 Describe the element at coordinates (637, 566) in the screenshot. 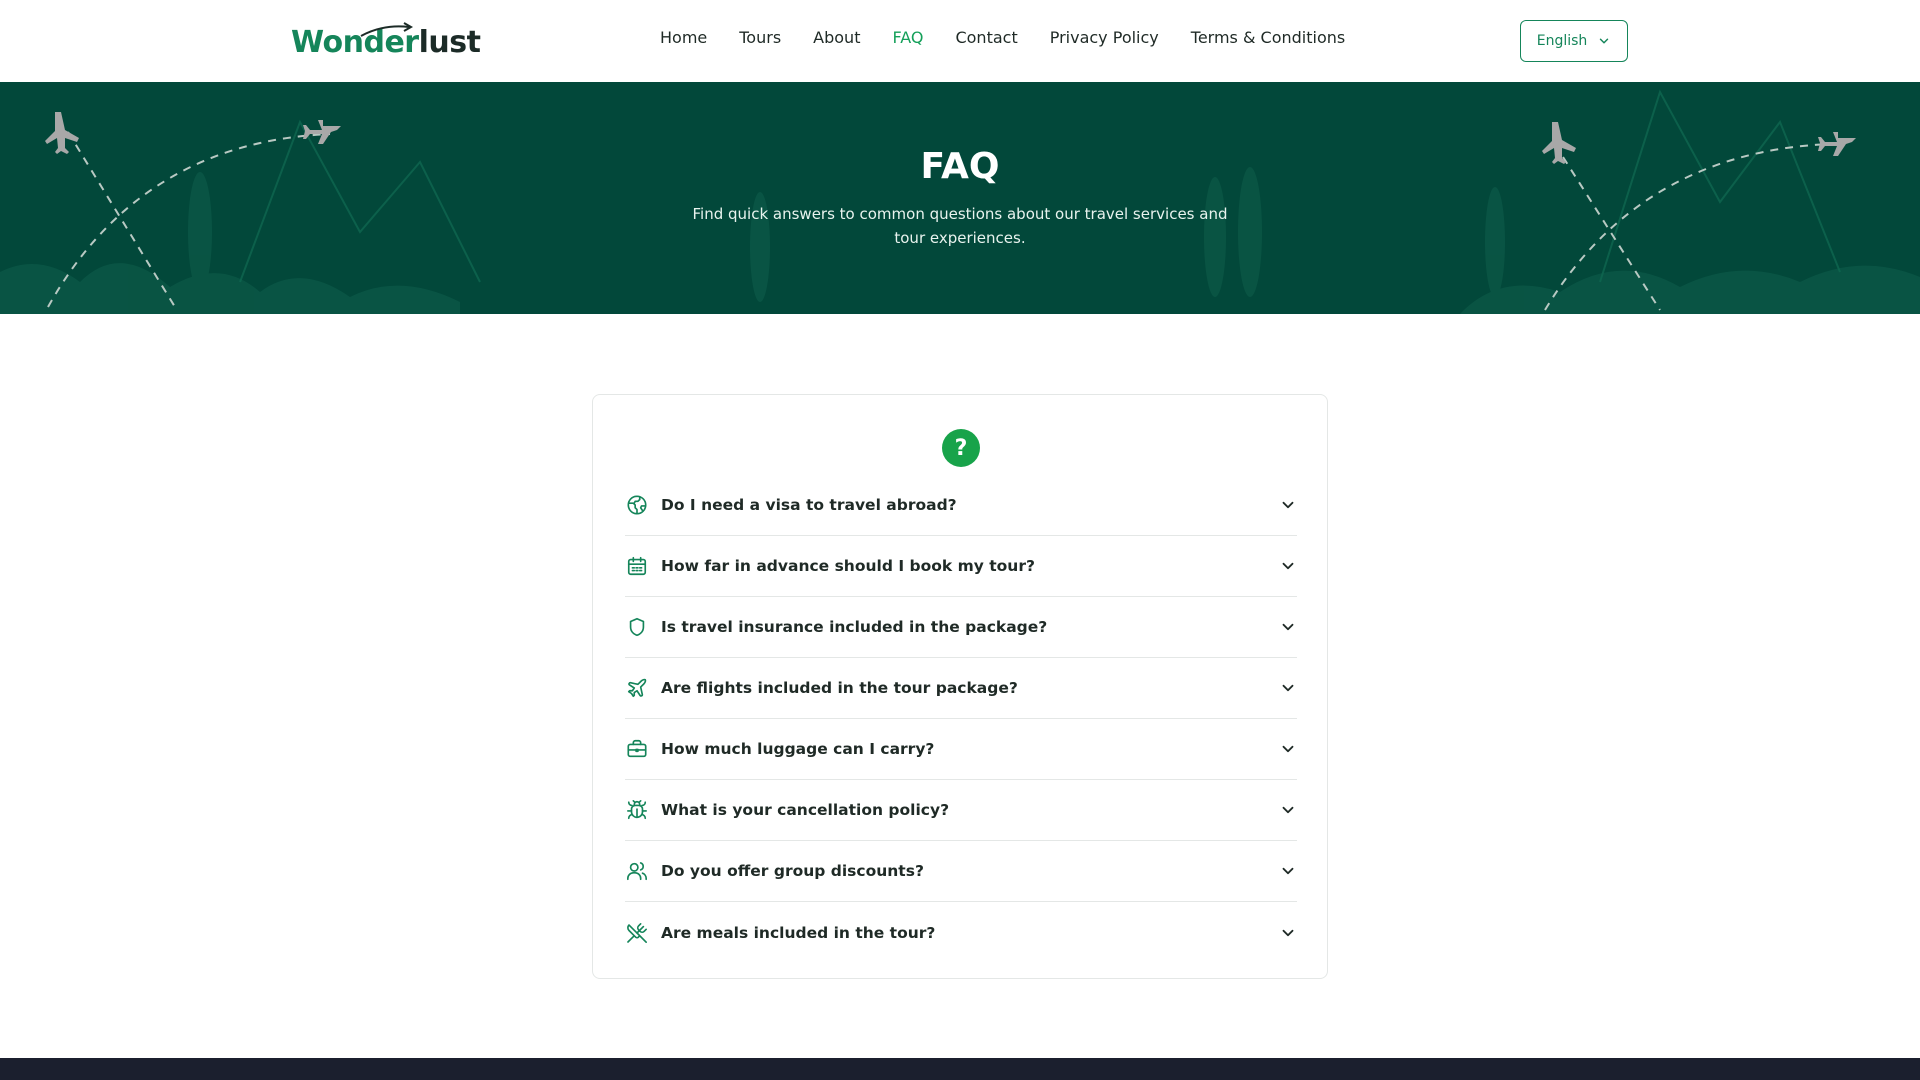

I see `calendar-icon` at that location.